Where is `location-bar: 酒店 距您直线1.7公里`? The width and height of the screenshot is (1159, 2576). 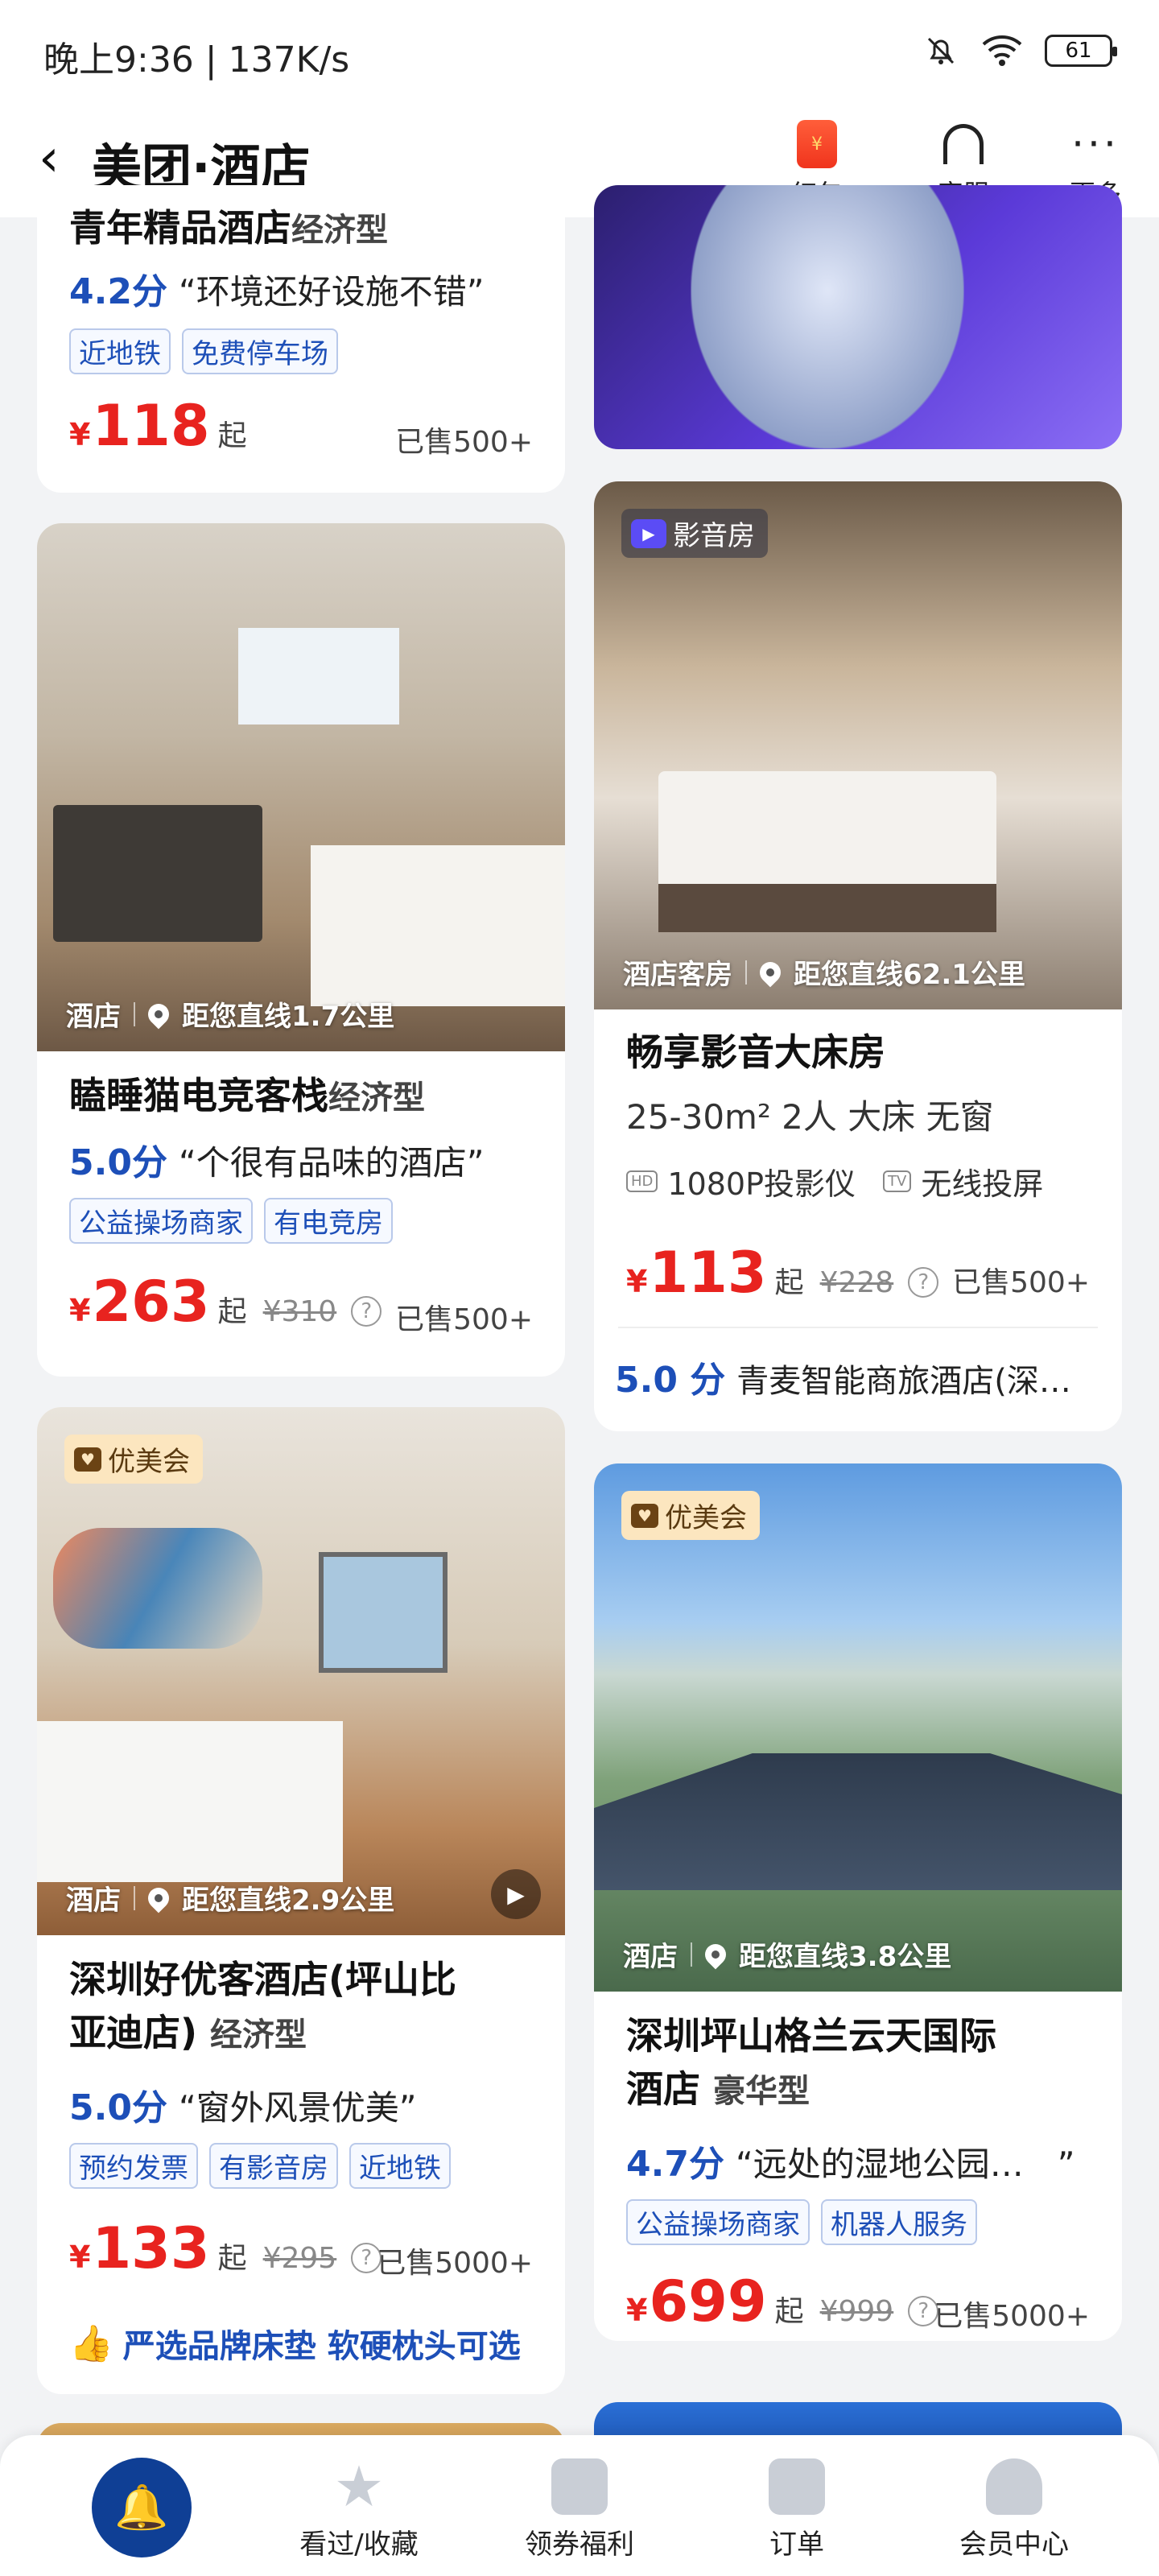
location-bar: 酒店 距您直线1.7公里 is located at coordinates (230, 1016).